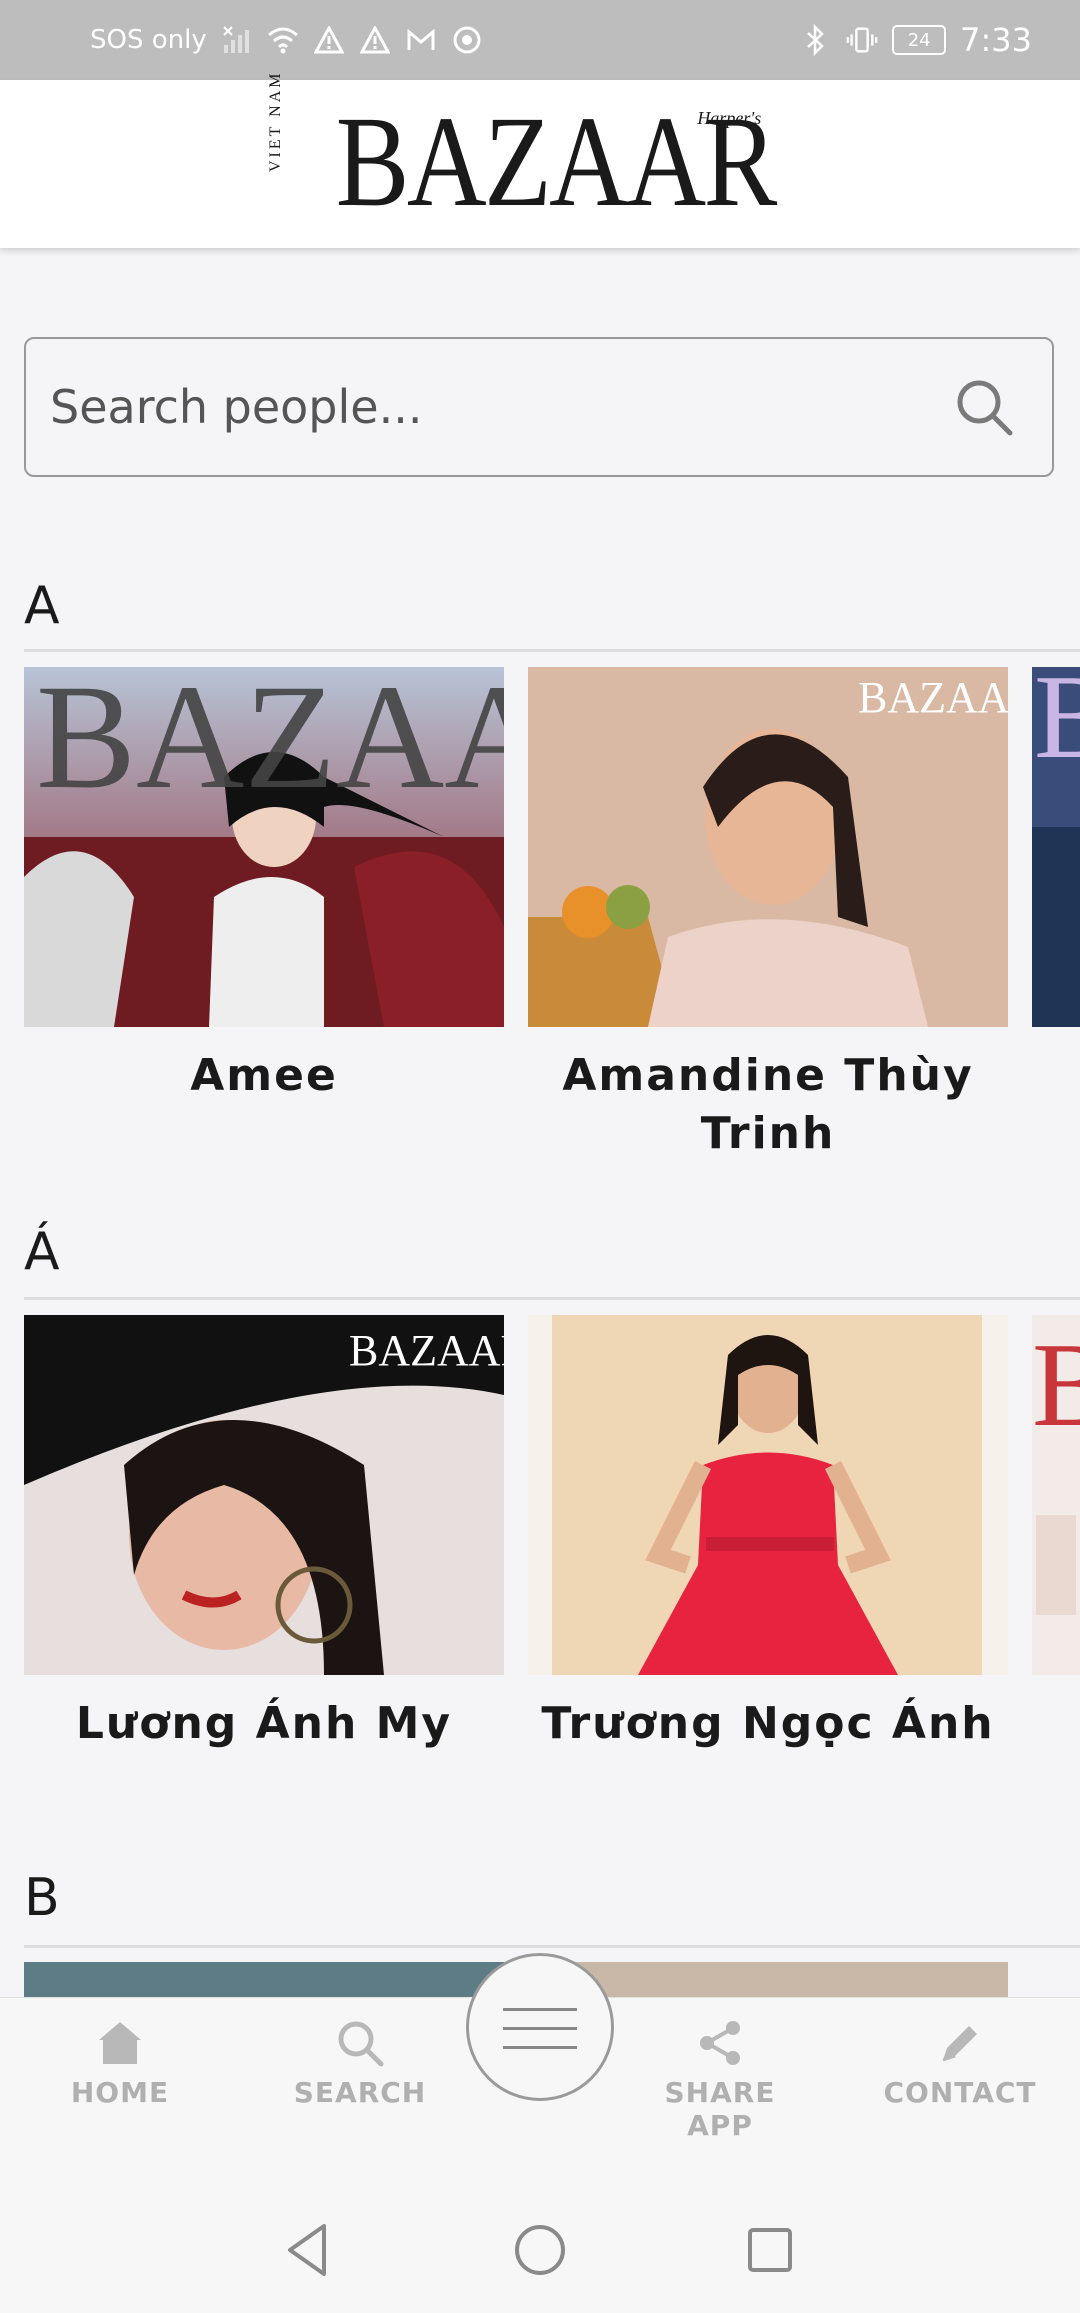 The image size is (1080, 2313). I want to click on battery-icon: 24, so click(919, 40).